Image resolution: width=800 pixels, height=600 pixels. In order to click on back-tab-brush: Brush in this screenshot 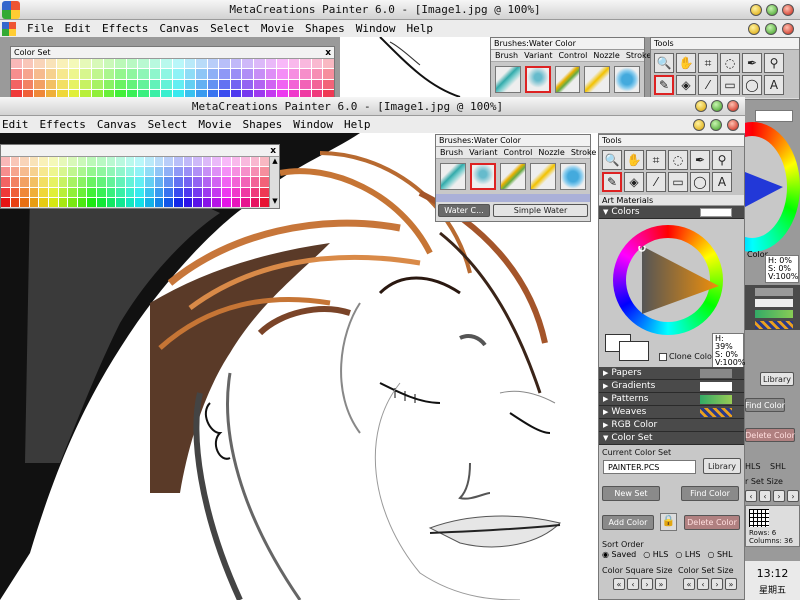, I will do `click(506, 55)`.